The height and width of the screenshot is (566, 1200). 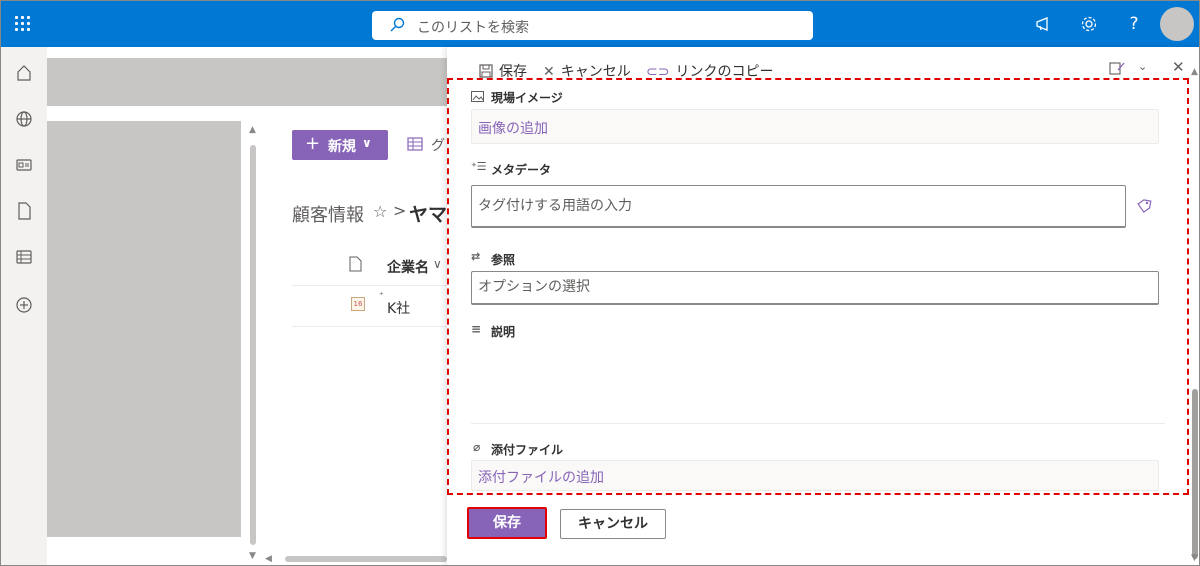 What do you see at coordinates (818, 381) in the screenshot?
I see `description-textarea` at bounding box center [818, 381].